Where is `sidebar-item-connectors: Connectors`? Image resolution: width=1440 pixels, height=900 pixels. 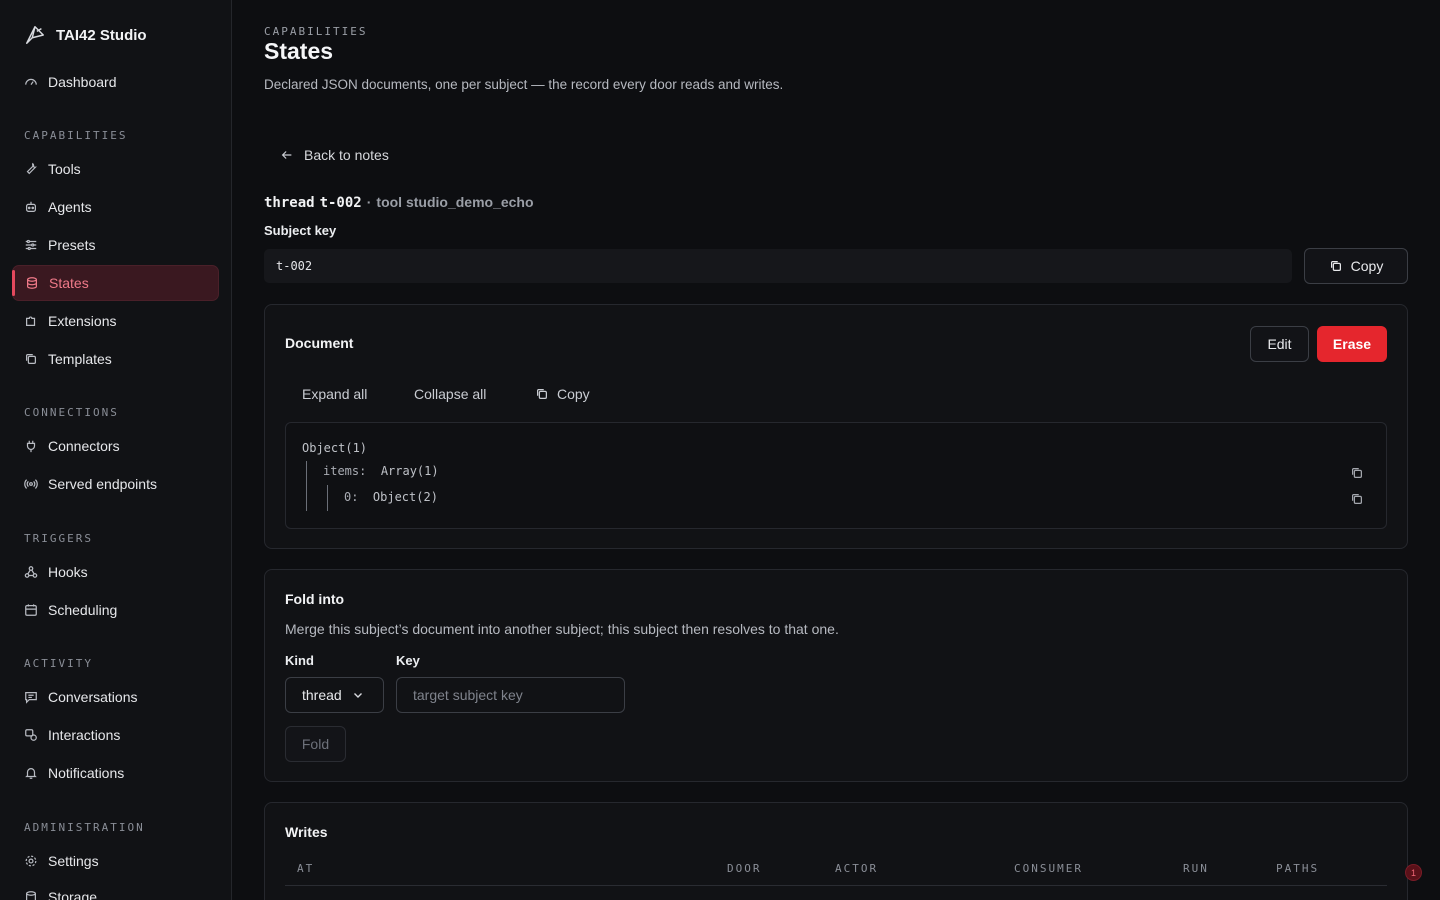
sidebar-item-connectors: Connectors is located at coordinates (115, 446).